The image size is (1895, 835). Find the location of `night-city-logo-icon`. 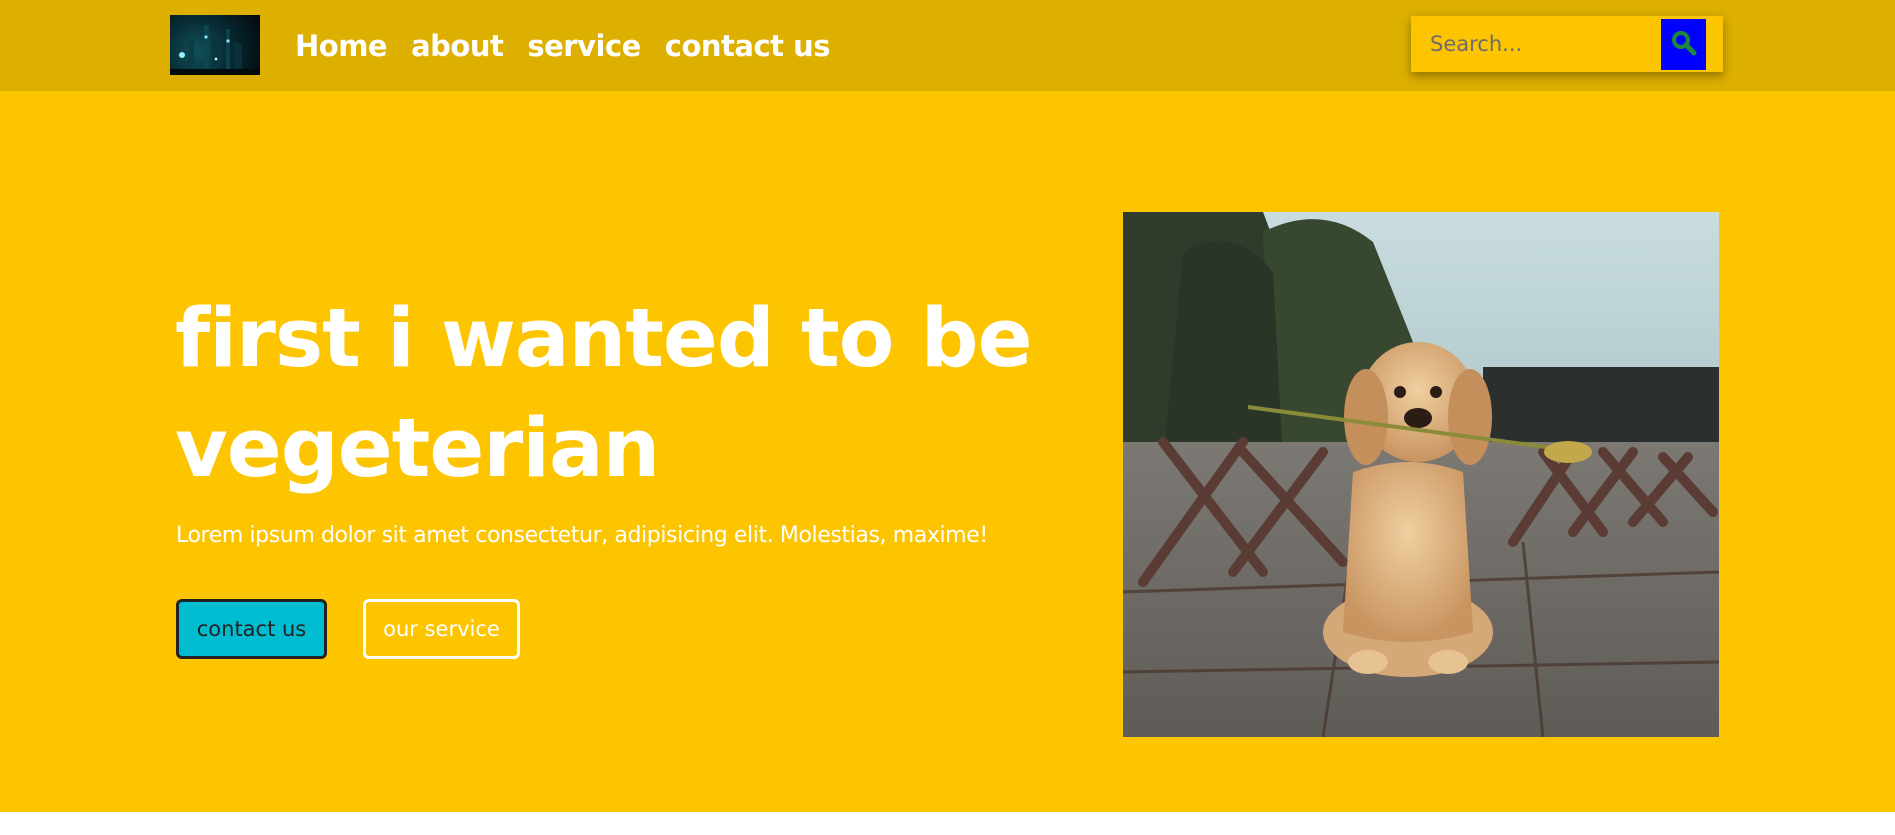

night-city-logo-icon is located at coordinates (215, 45).